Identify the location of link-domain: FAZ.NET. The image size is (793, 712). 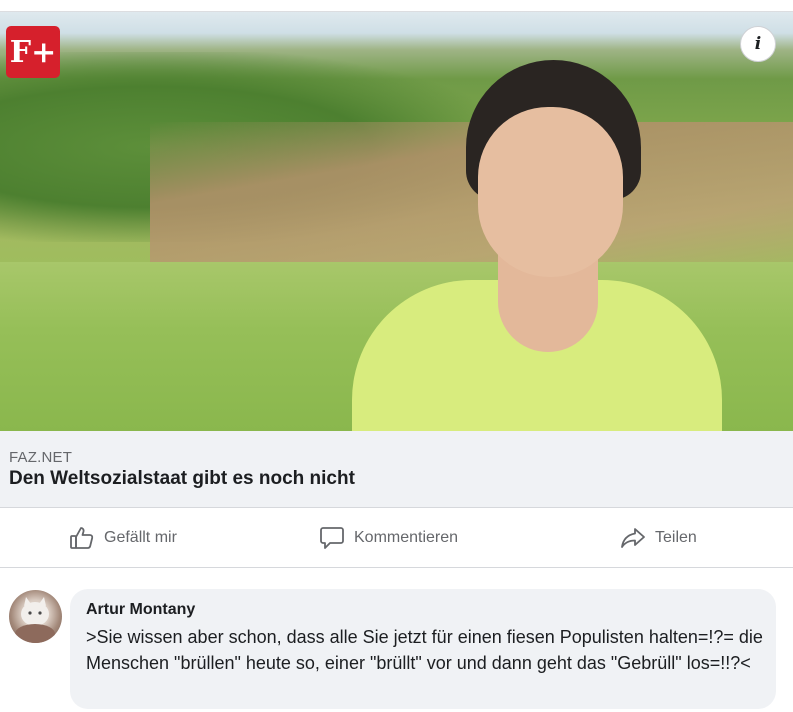
(41, 457).